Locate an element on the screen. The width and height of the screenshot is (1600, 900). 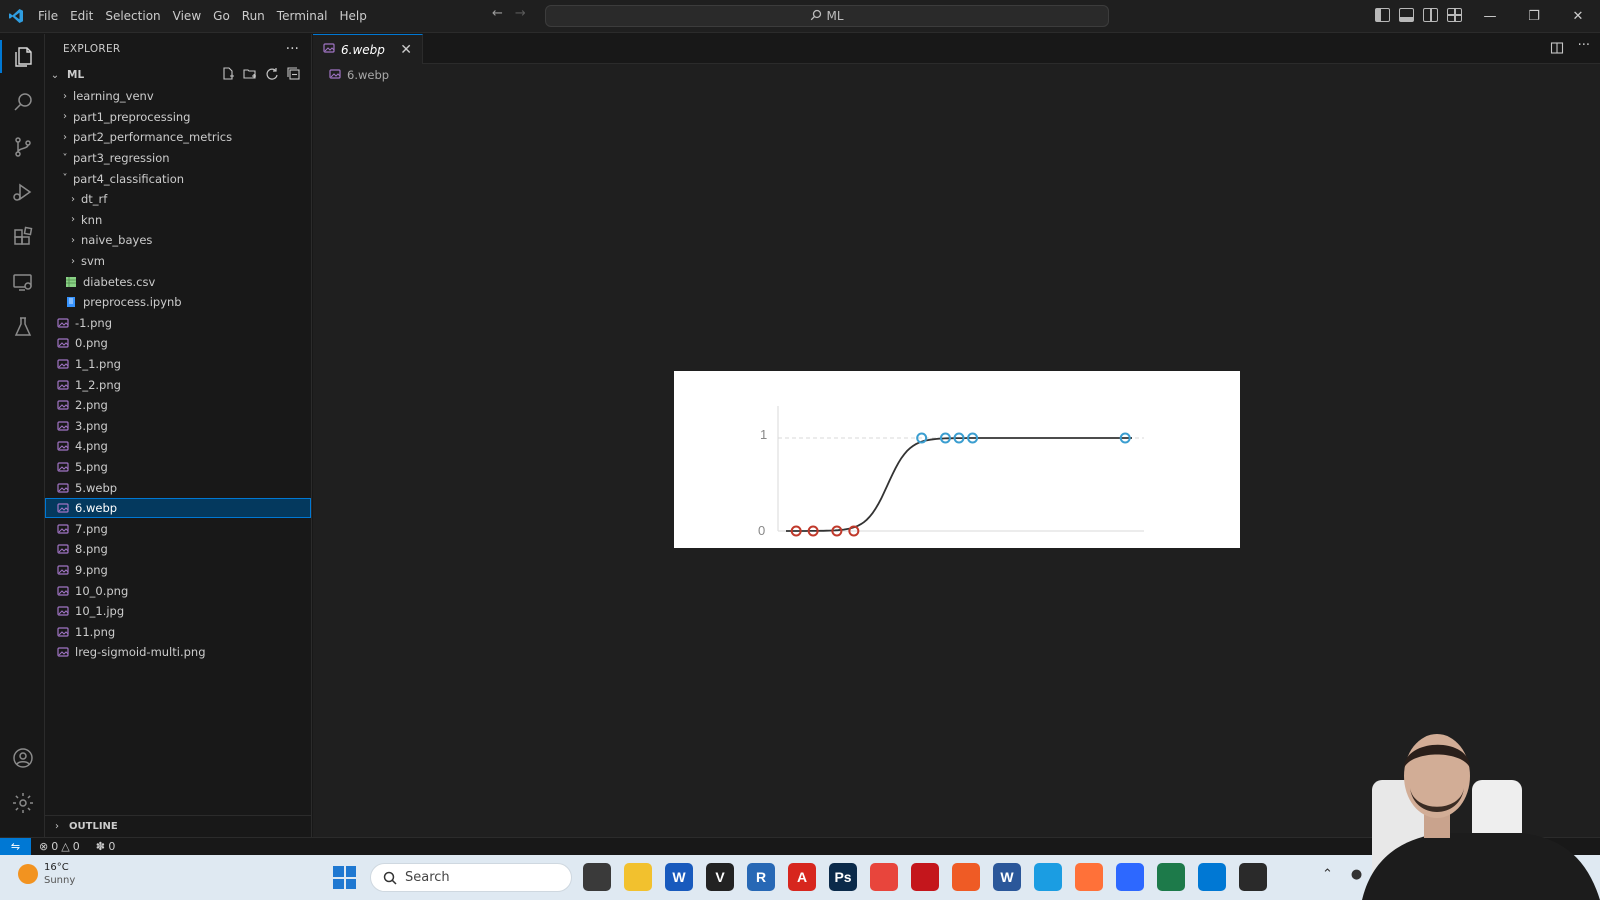
back-arrow-icon: ← is located at coordinates (497, 13).